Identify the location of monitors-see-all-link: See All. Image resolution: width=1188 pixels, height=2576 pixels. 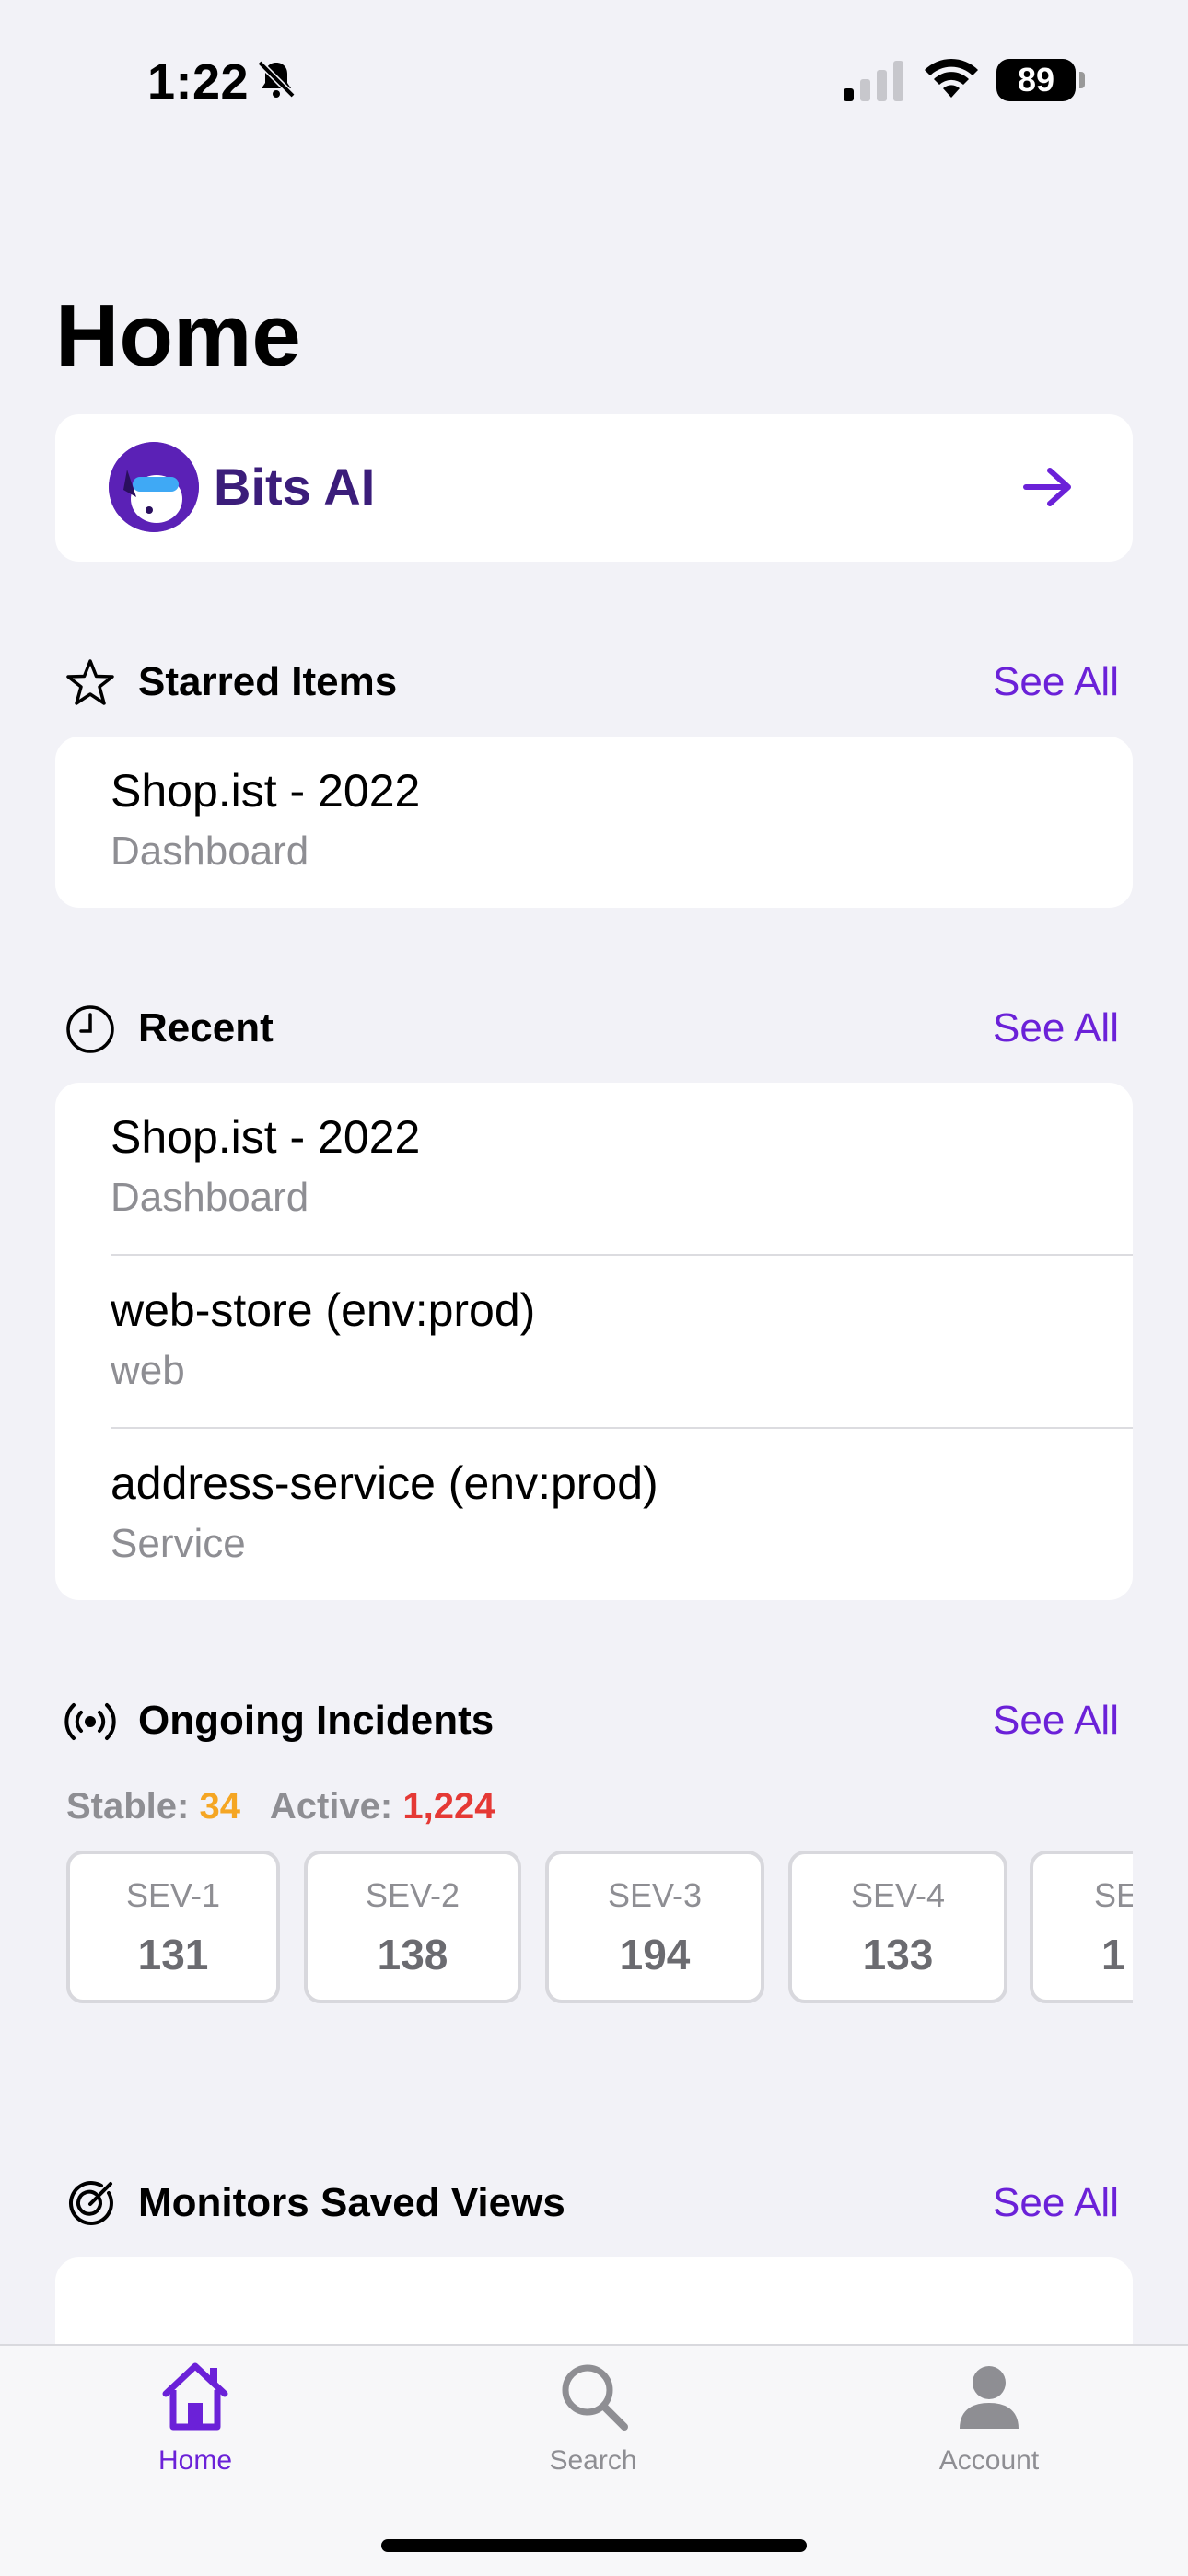
(1056, 2203).